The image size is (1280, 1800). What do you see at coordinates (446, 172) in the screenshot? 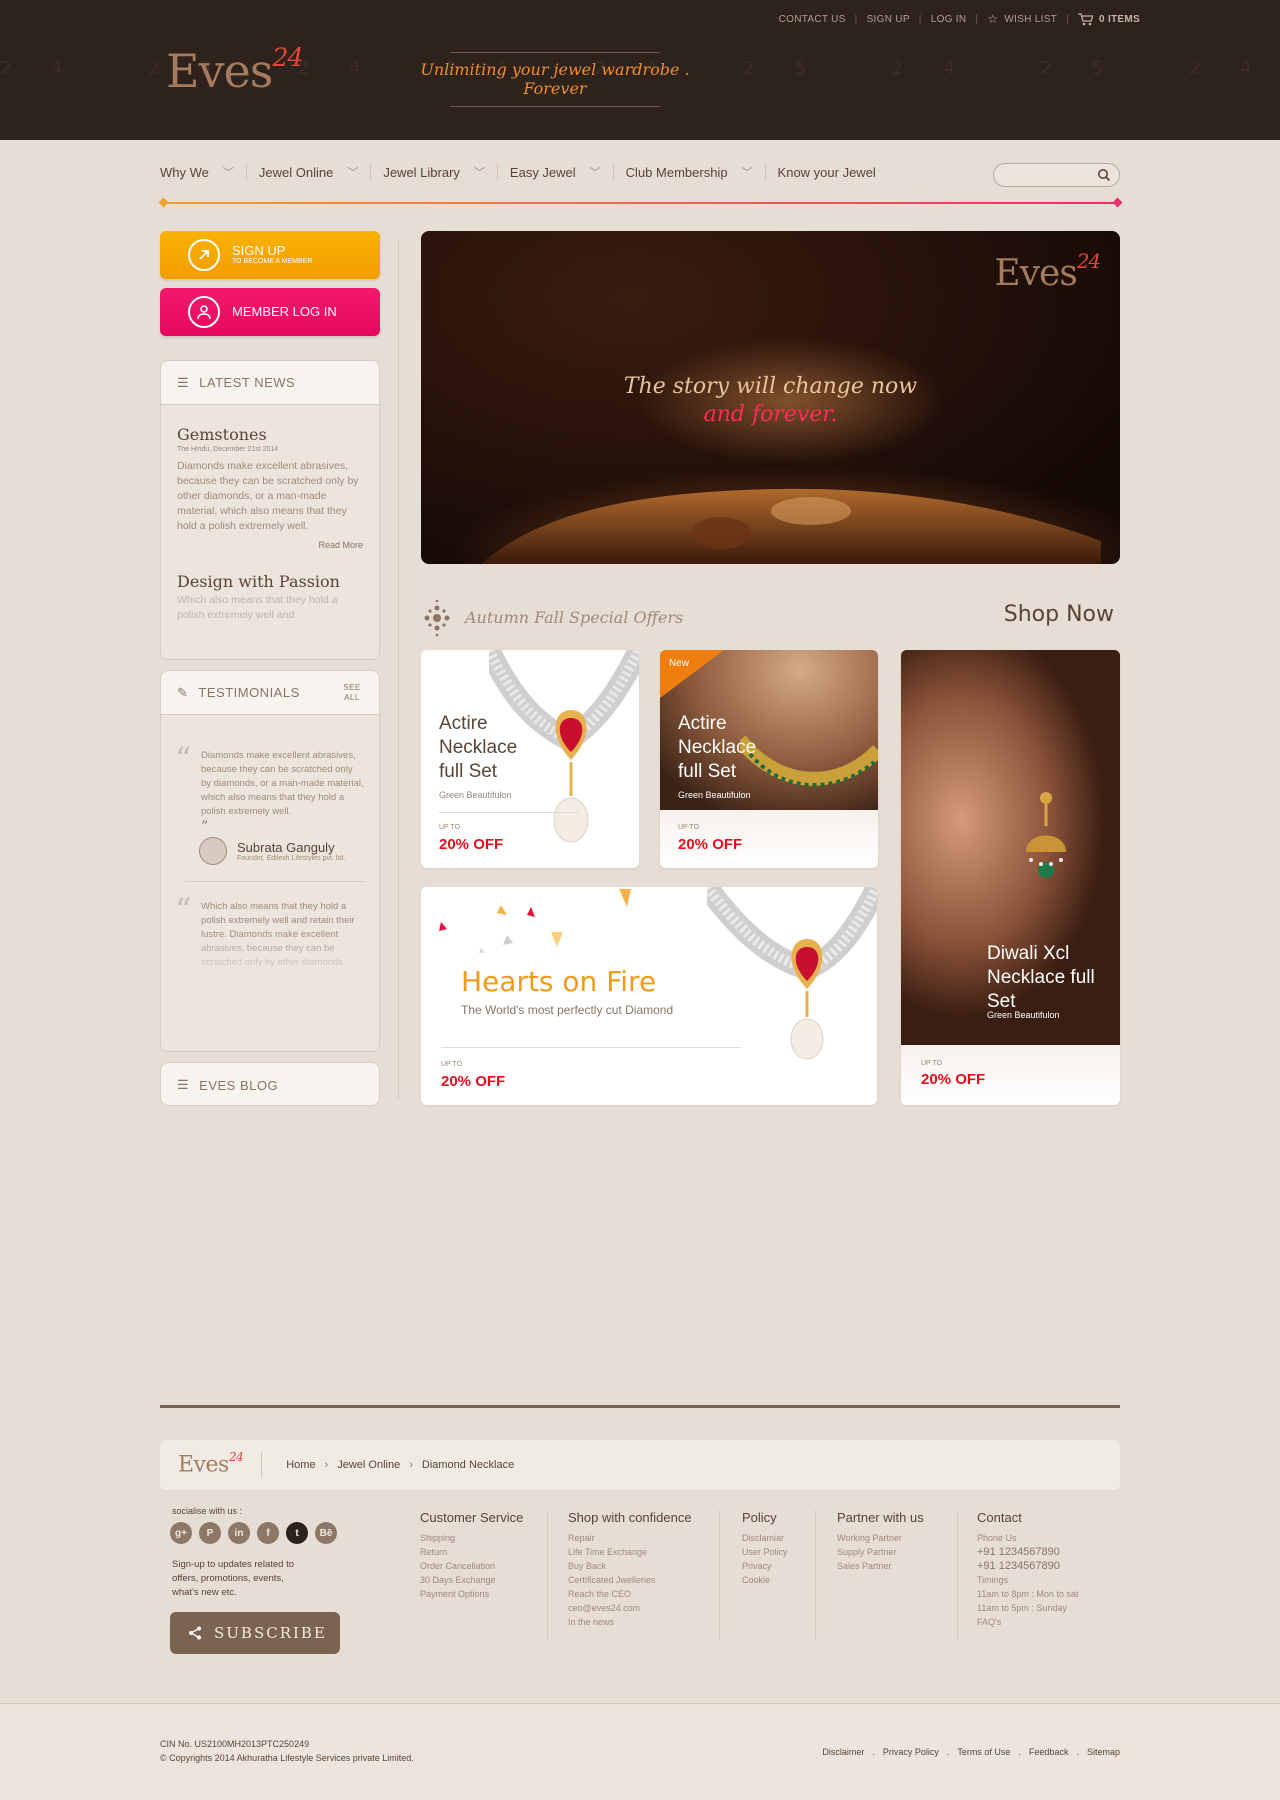
I see `nav-item-jewel-library: Jewel Library ﹀` at bounding box center [446, 172].